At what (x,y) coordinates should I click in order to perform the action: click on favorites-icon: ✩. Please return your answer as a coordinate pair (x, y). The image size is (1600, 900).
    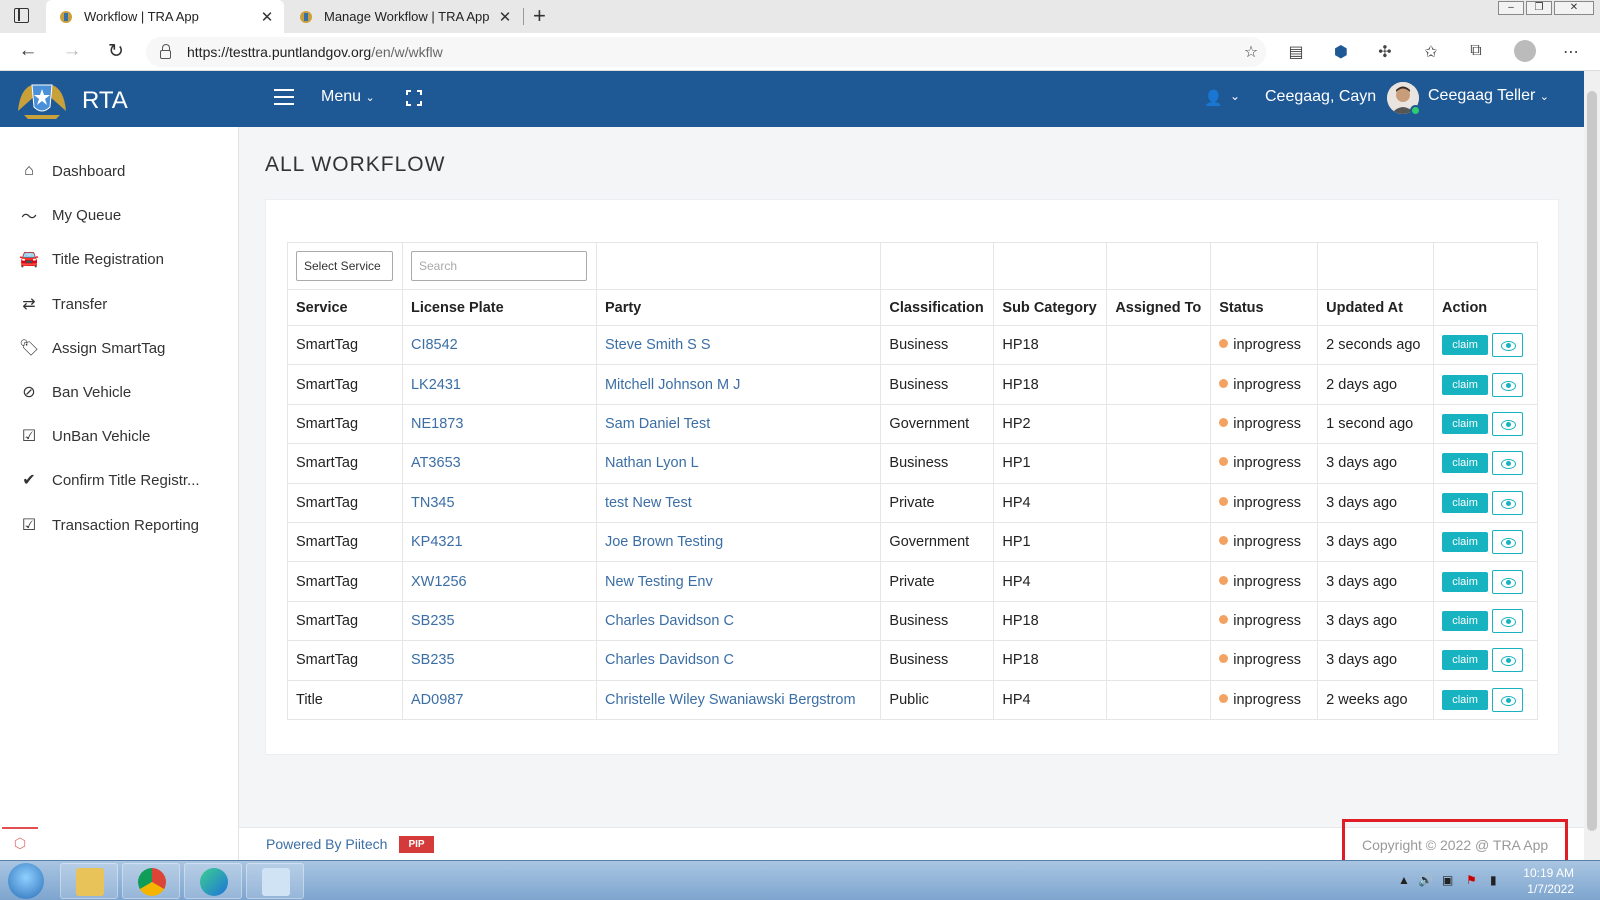
    Looking at the image, I should click on (1431, 52).